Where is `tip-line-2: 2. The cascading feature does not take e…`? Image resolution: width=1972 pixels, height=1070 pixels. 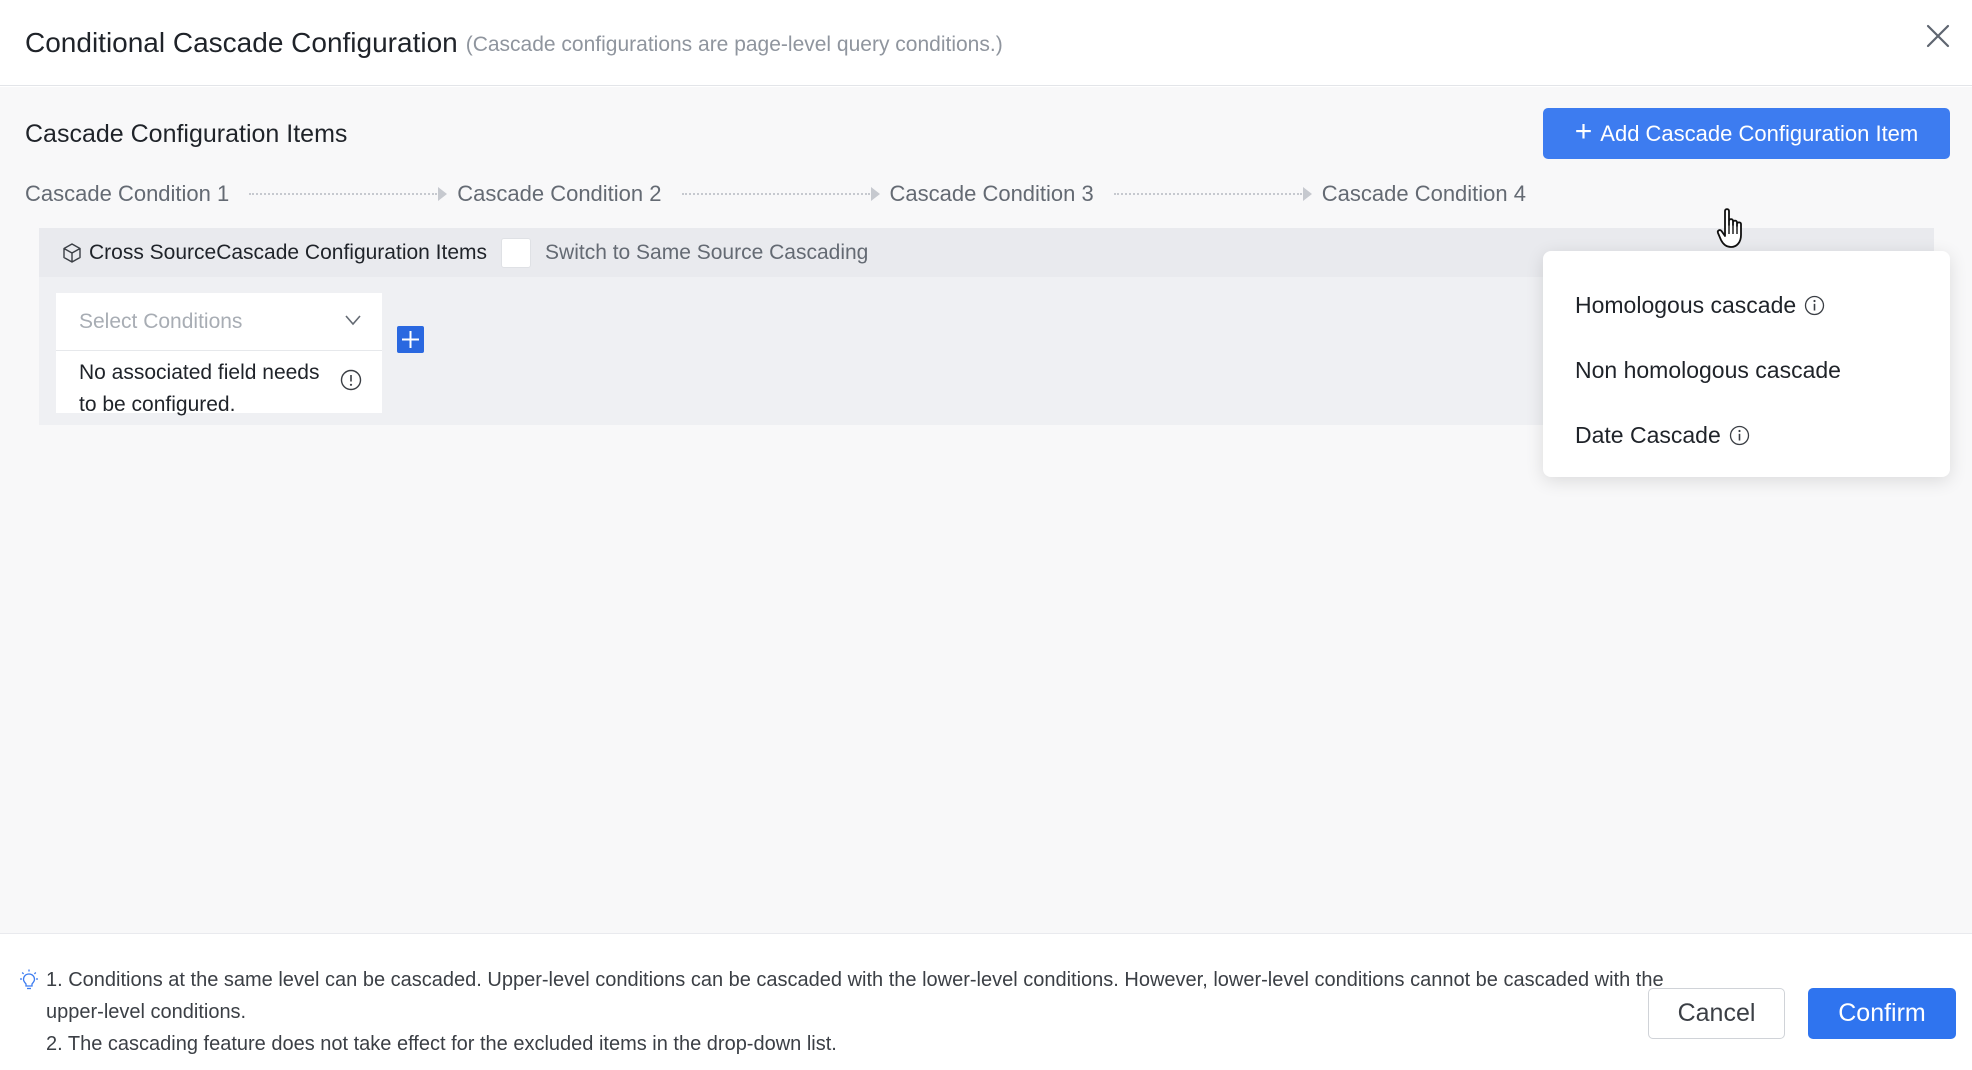 tip-line-2: 2. The cascading feature does not take e… is located at coordinates (441, 1044).